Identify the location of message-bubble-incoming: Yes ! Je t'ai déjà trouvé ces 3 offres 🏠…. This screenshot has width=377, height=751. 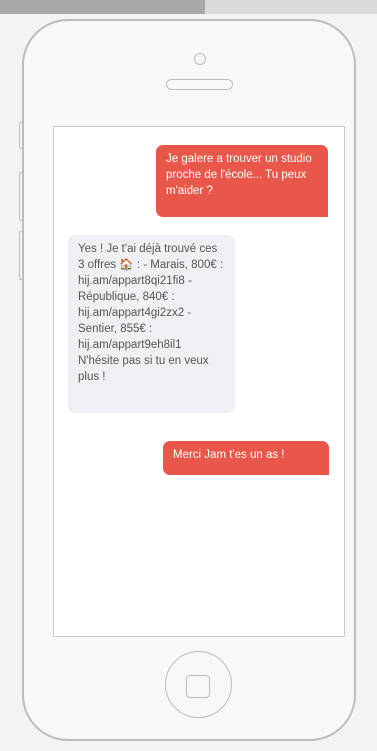
(151, 324).